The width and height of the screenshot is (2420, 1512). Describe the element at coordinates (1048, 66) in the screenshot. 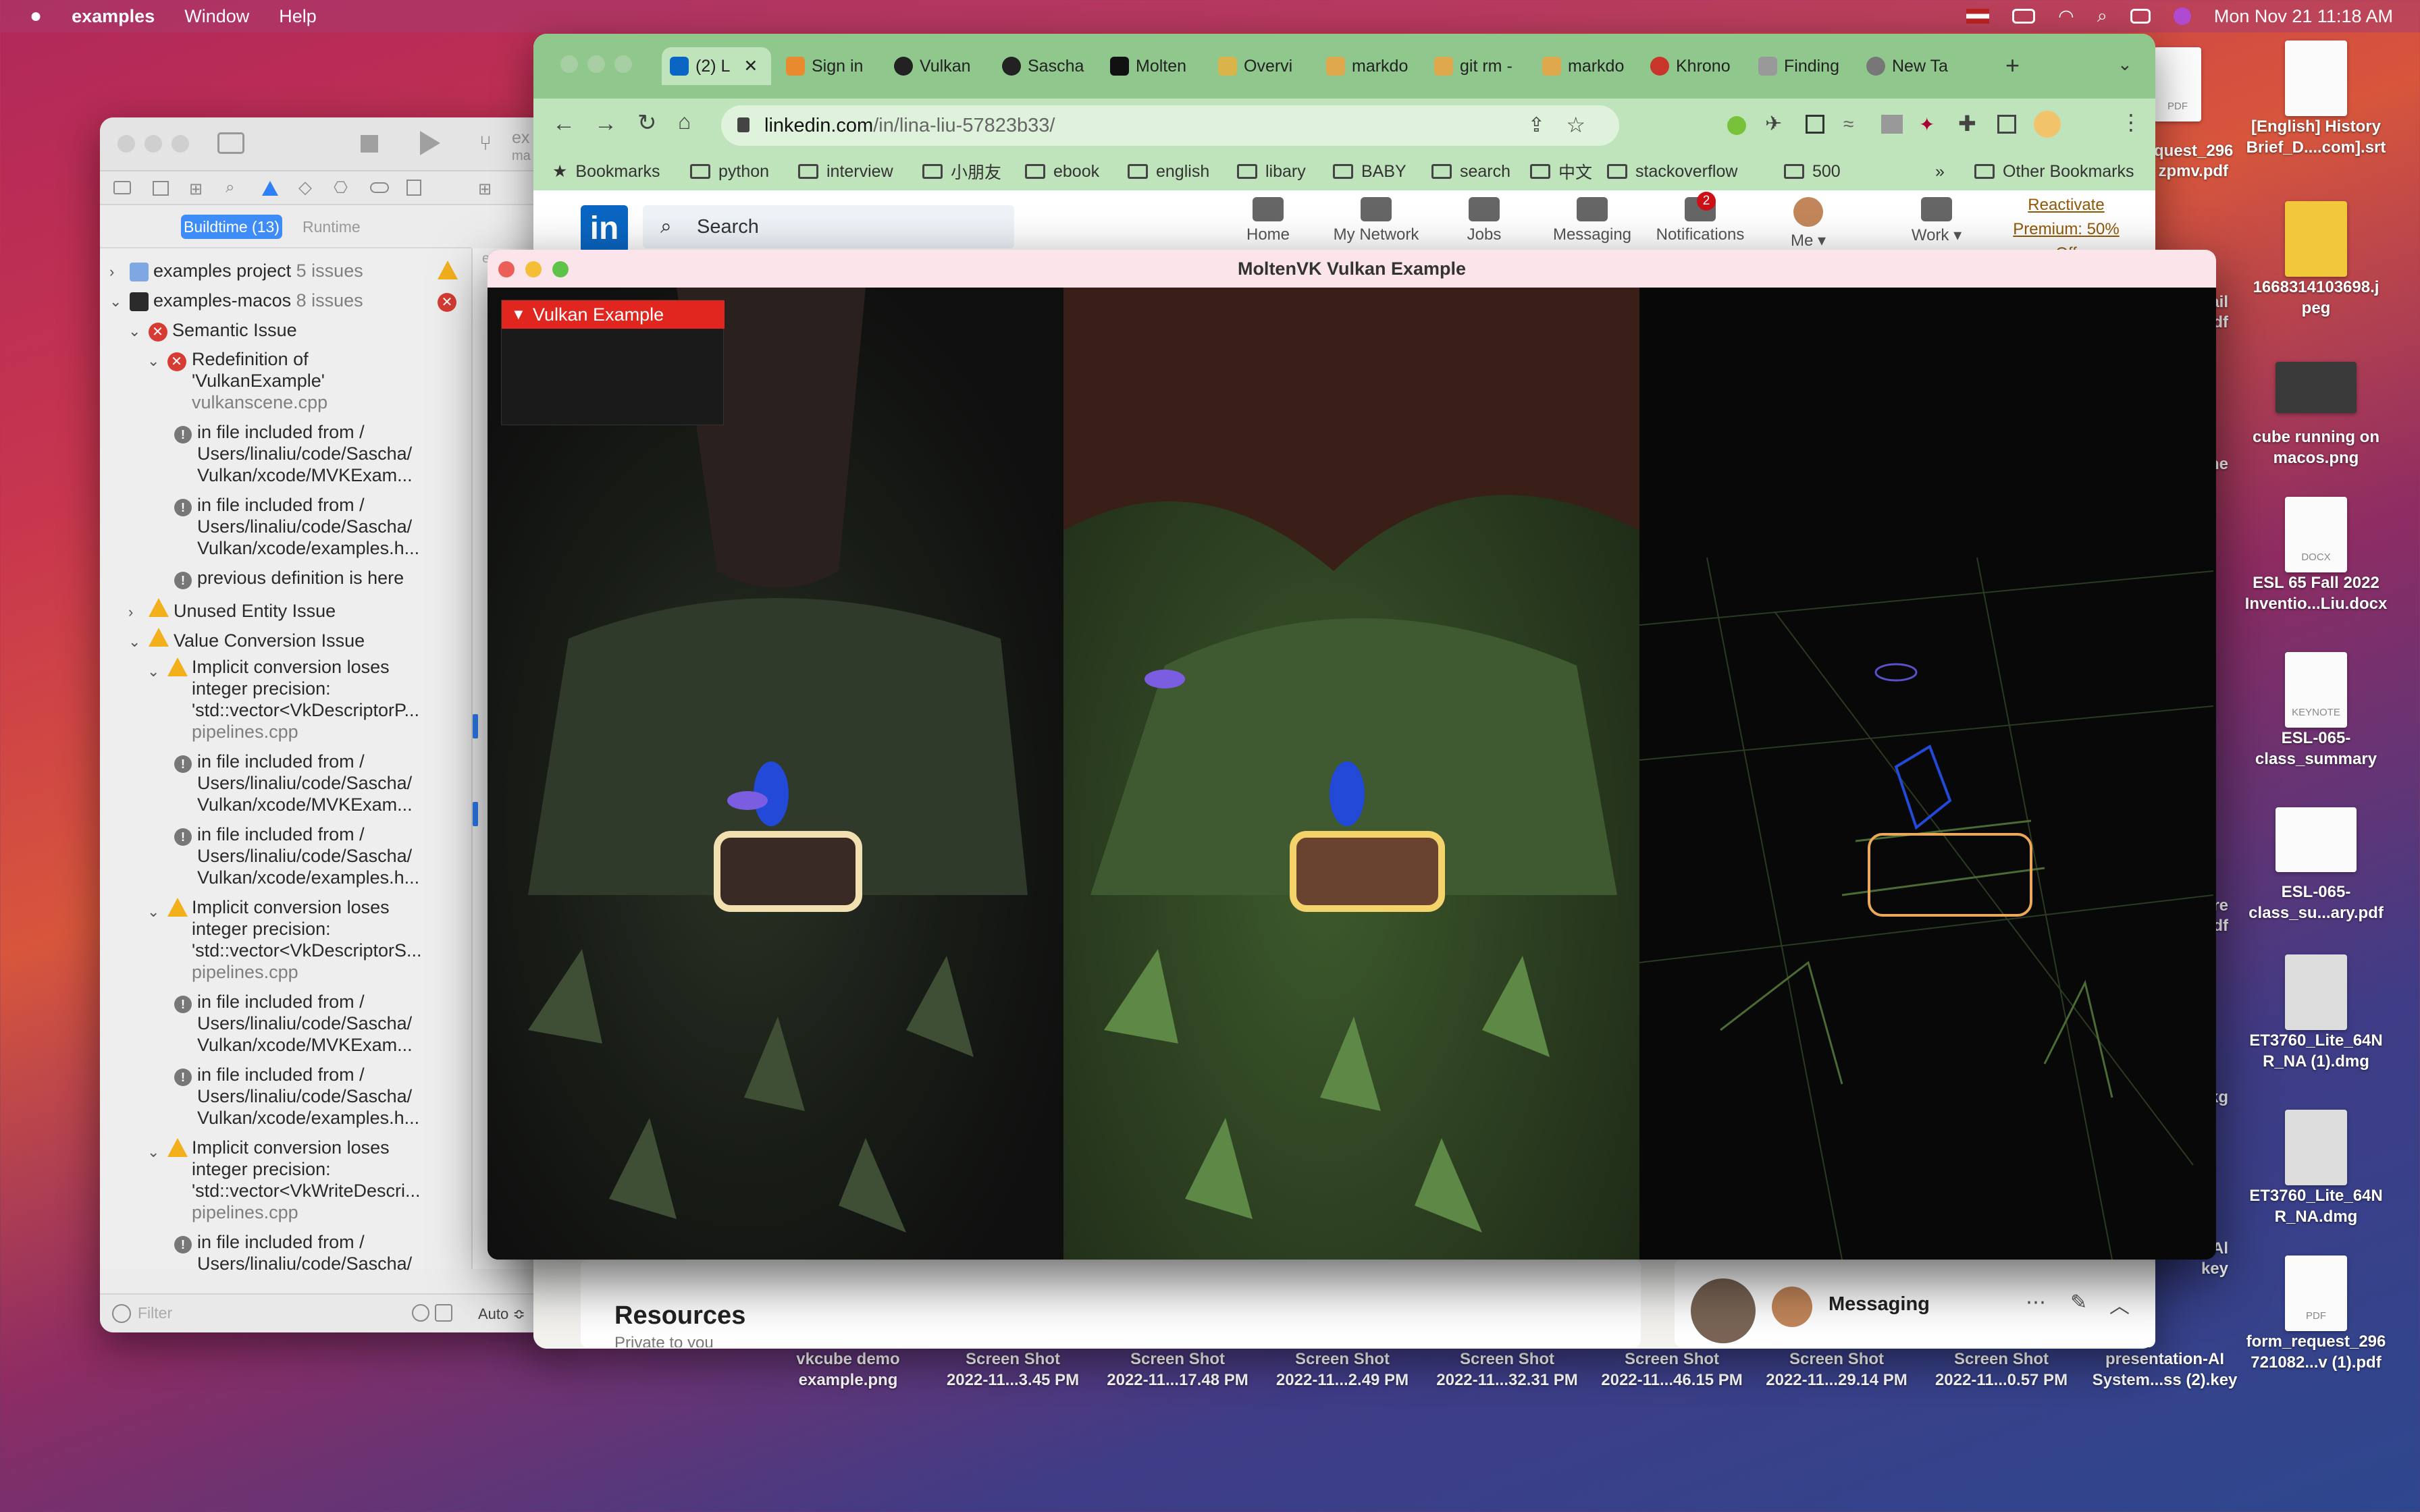

I see `tab-sascha: Sascha` at that location.